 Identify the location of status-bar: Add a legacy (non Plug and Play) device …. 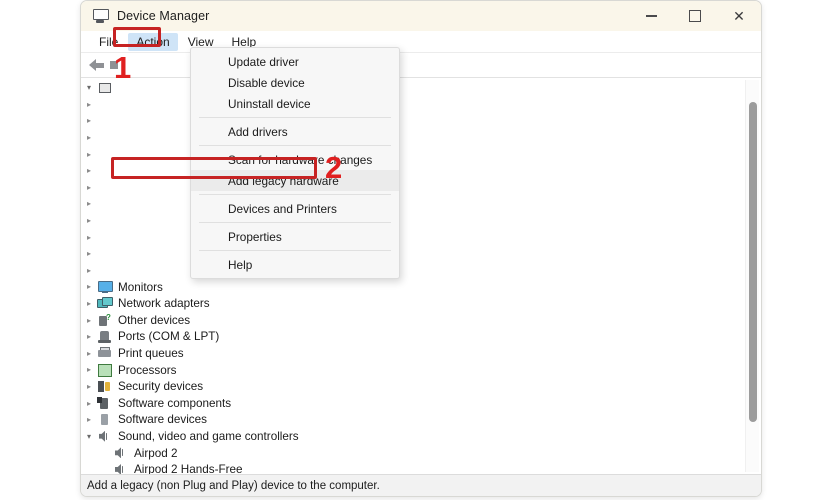
(421, 485).